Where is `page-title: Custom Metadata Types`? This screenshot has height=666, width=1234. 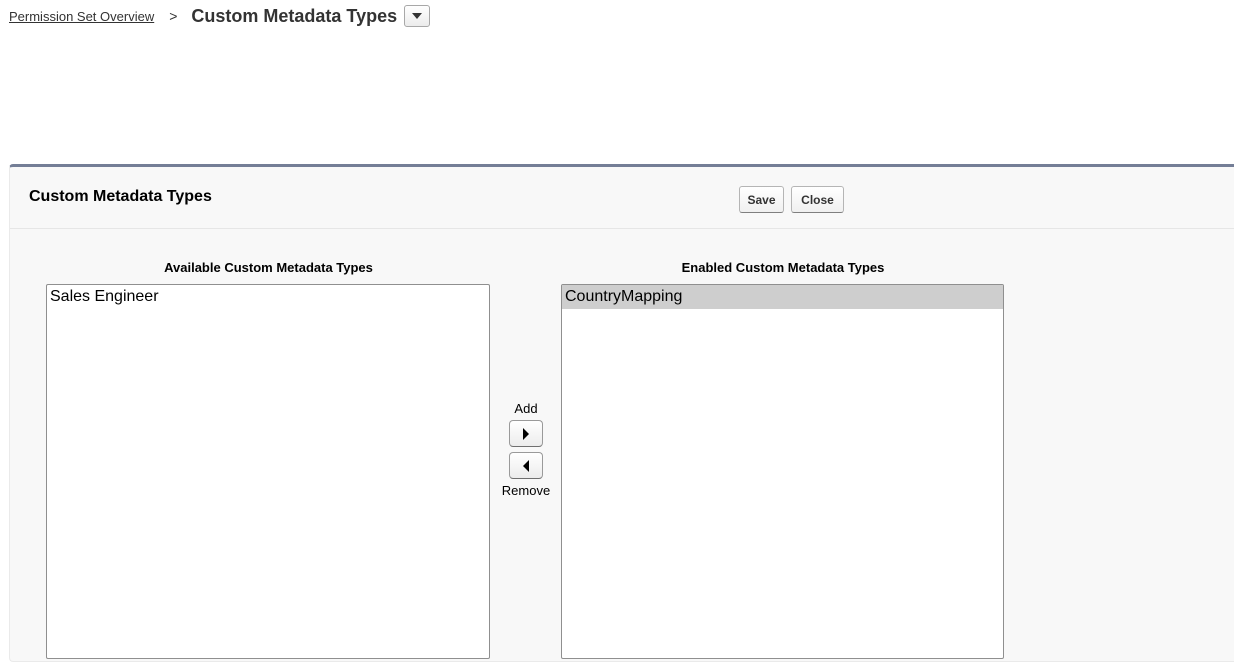 page-title: Custom Metadata Types is located at coordinates (294, 15).